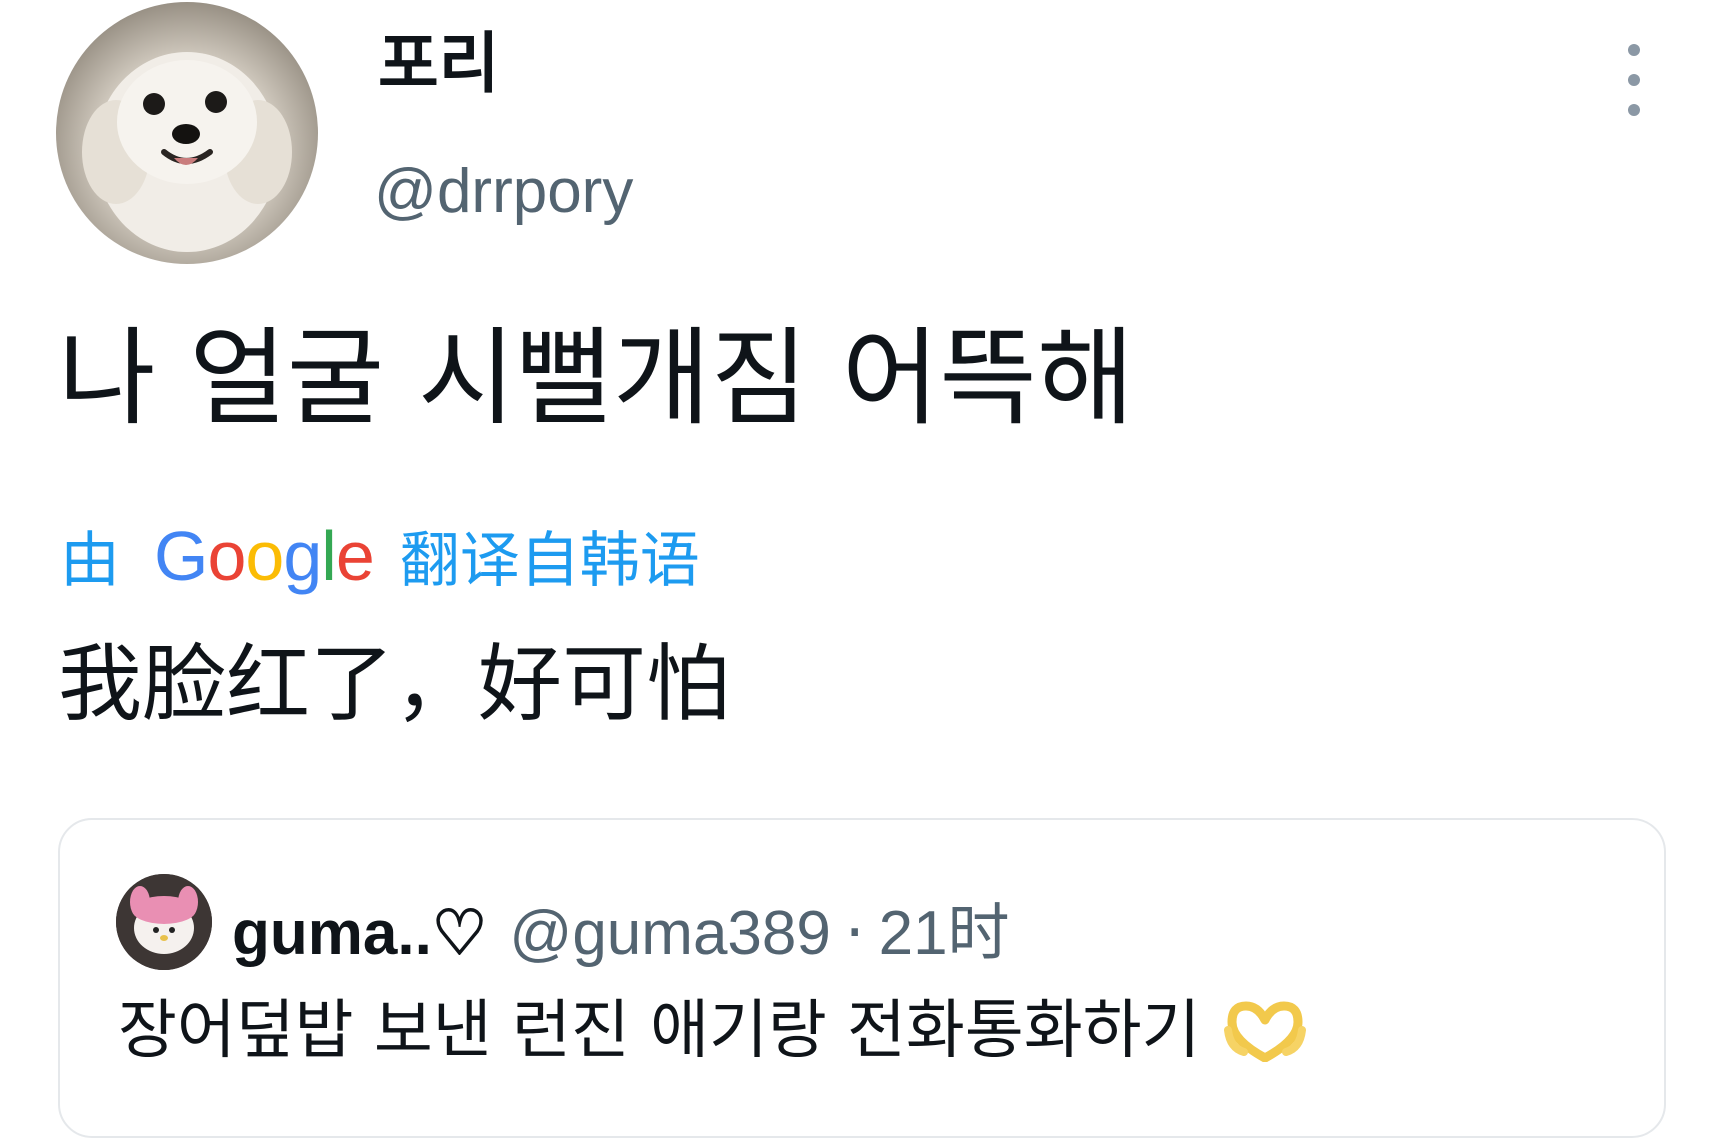 Image resolution: width=1728 pixels, height=1138 pixels. I want to click on google-logo: Google, so click(264, 556).